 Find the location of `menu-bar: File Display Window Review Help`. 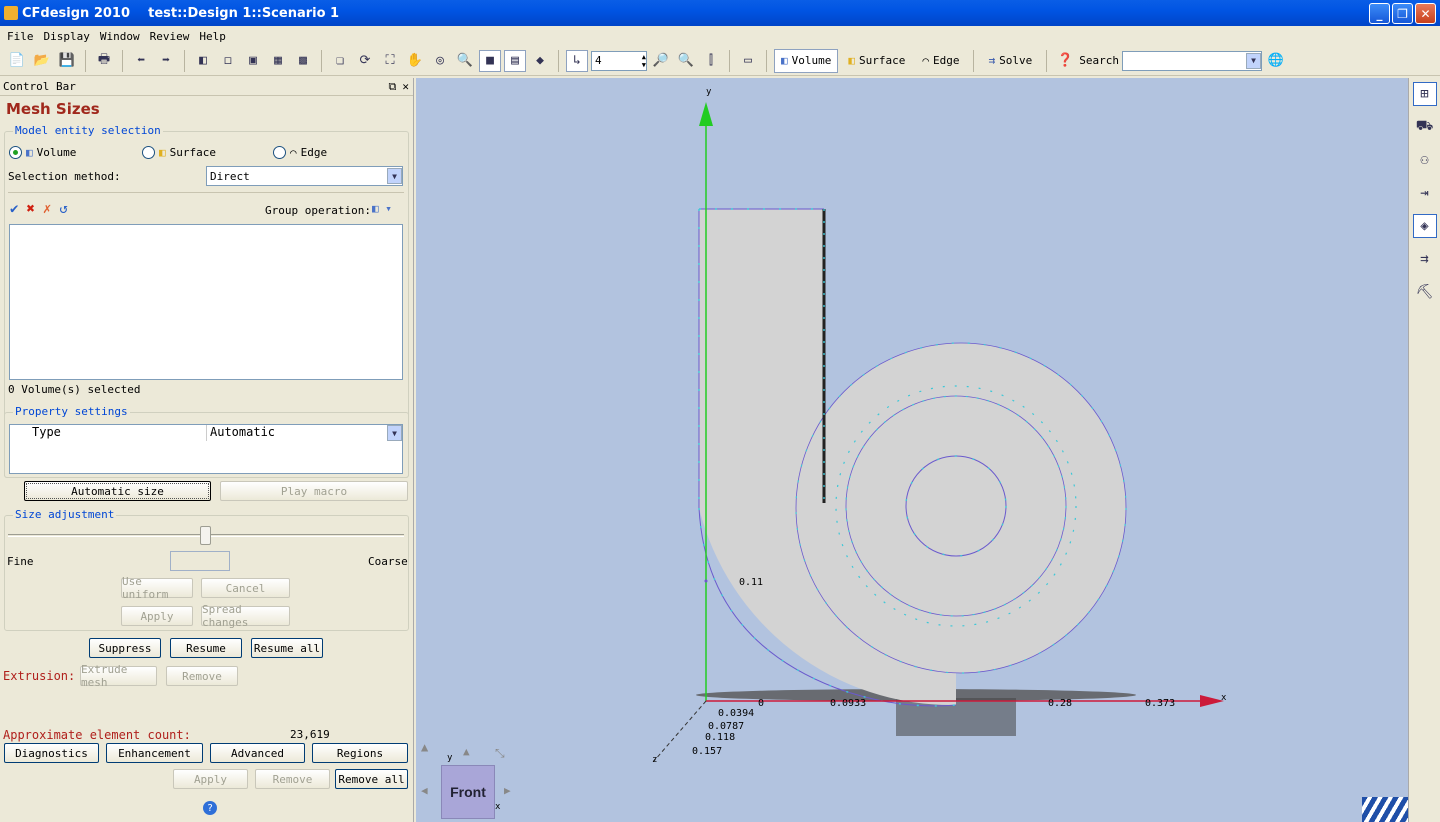

menu-bar: File Display Window Review Help is located at coordinates (720, 36).